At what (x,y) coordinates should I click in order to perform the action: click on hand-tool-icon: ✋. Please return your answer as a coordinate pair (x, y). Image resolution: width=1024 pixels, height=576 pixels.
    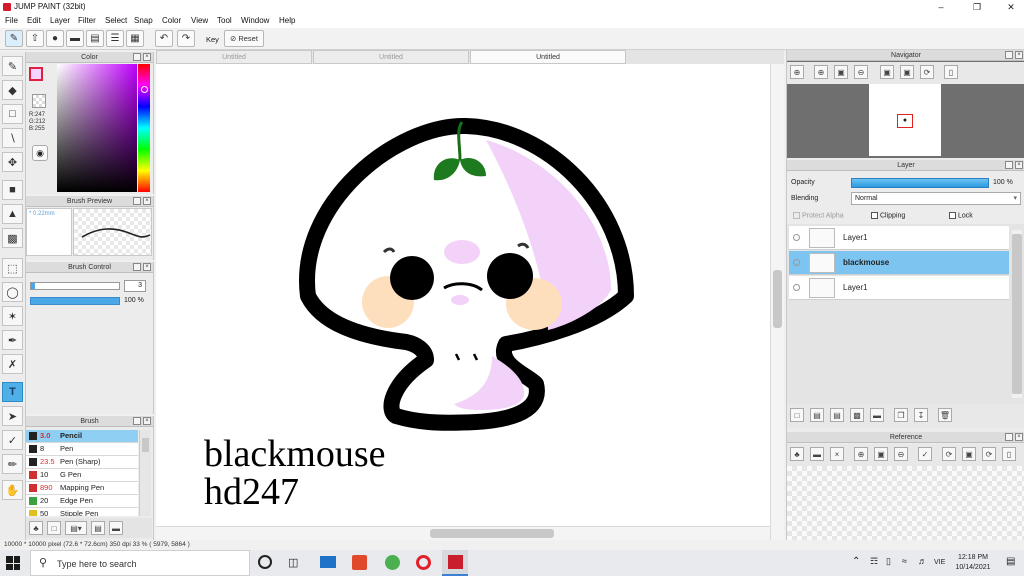
    Looking at the image, I should click on (12, 490).